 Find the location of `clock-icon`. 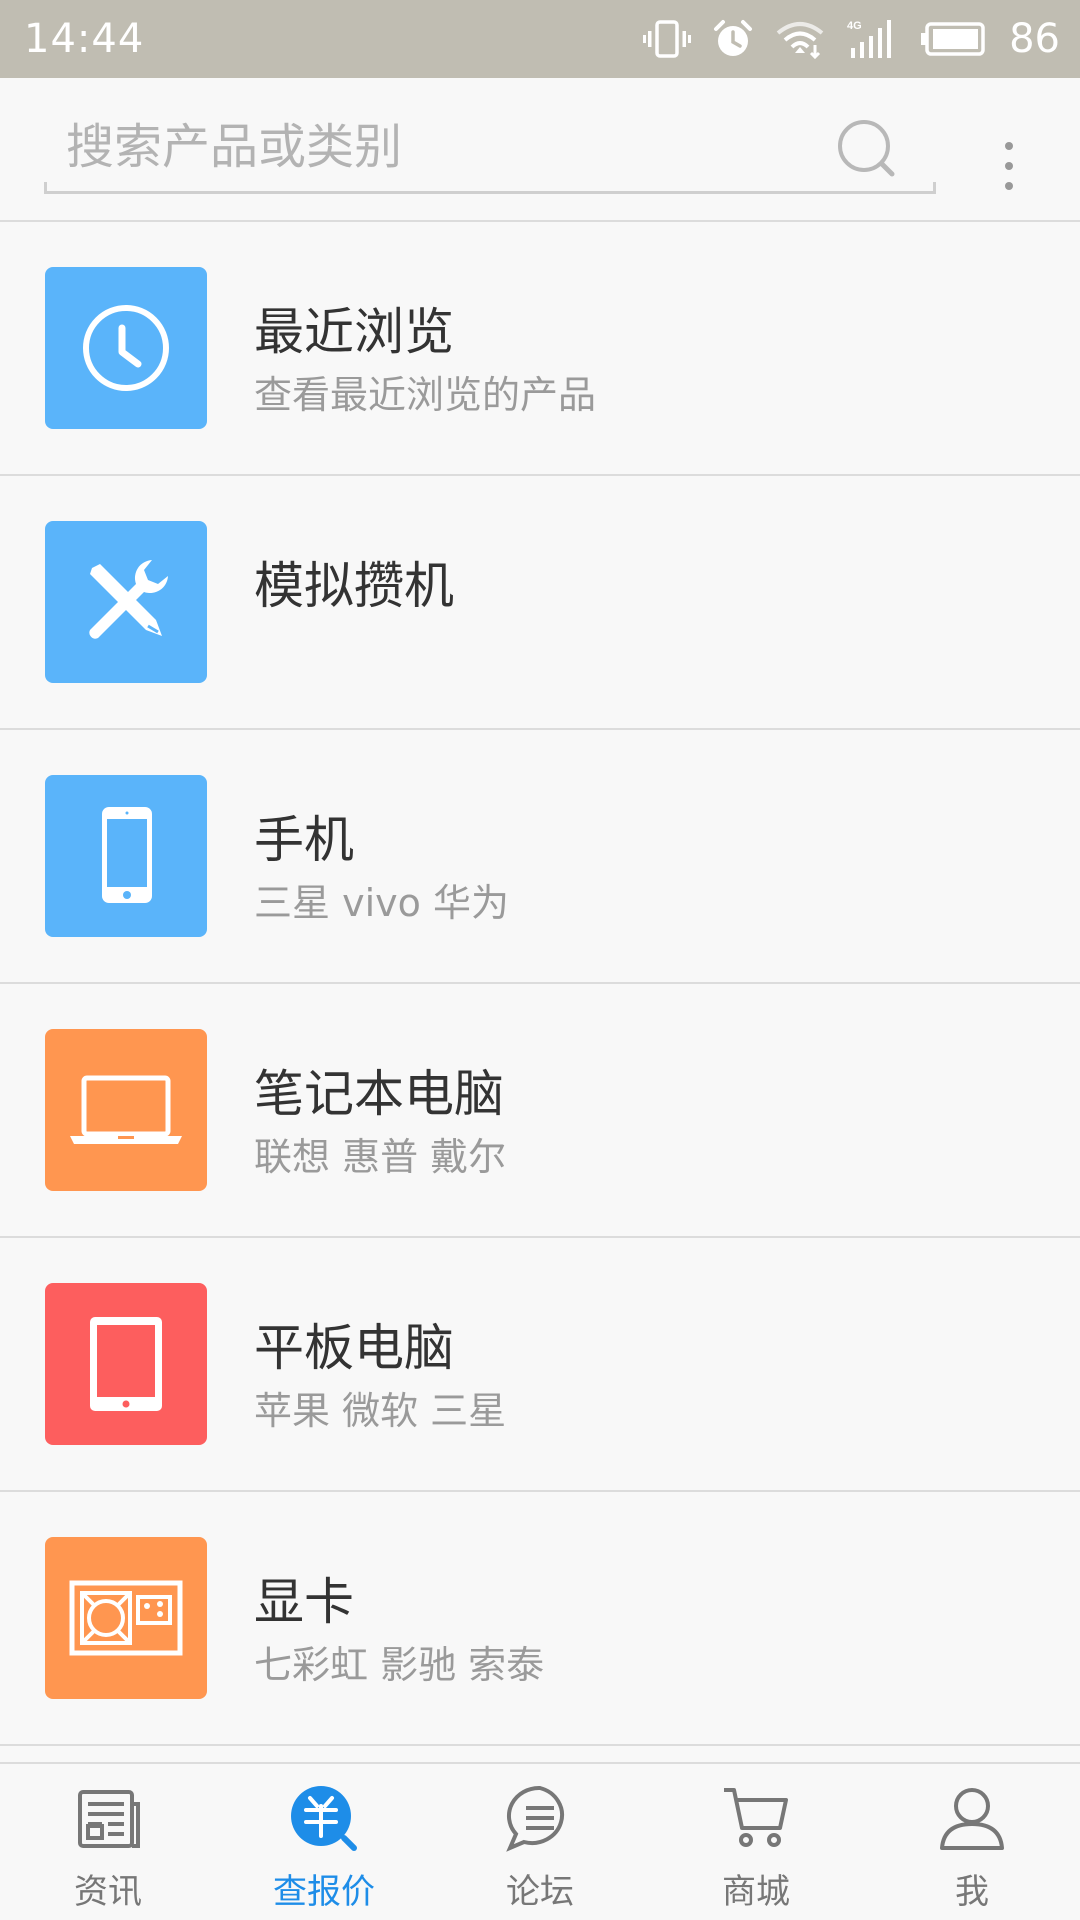

clock-icon is located at coordinates (126, 348).